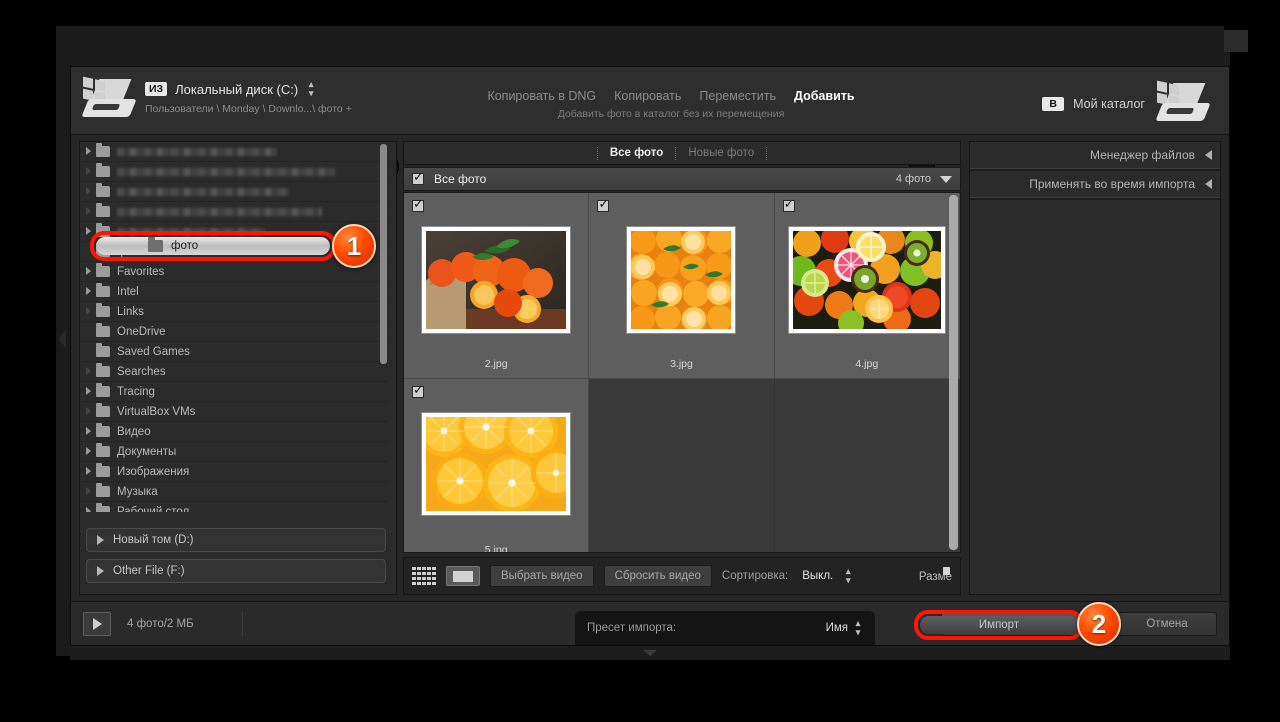  I want to click on tree-item-label: Favorites, so click(141, 271).